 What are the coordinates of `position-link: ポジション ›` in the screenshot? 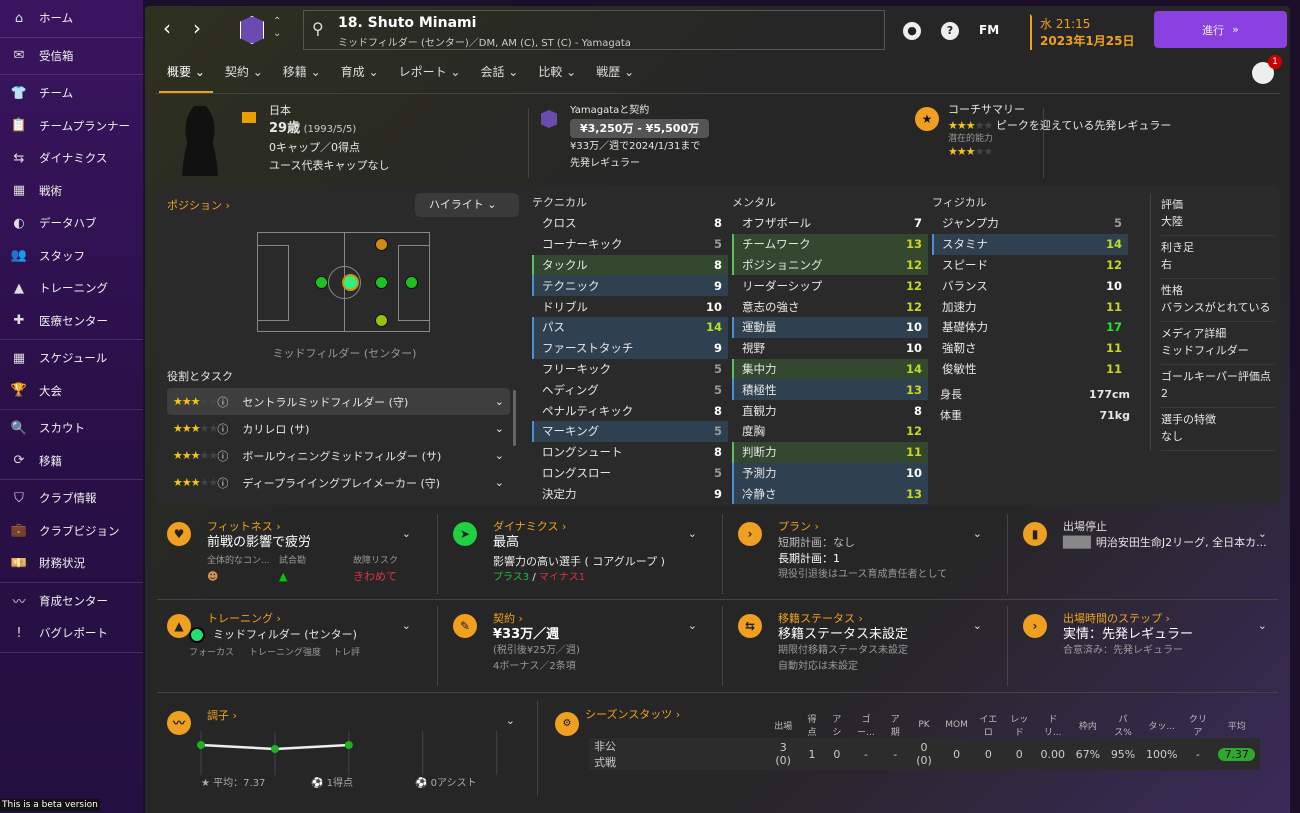 It's located at (198, 205).